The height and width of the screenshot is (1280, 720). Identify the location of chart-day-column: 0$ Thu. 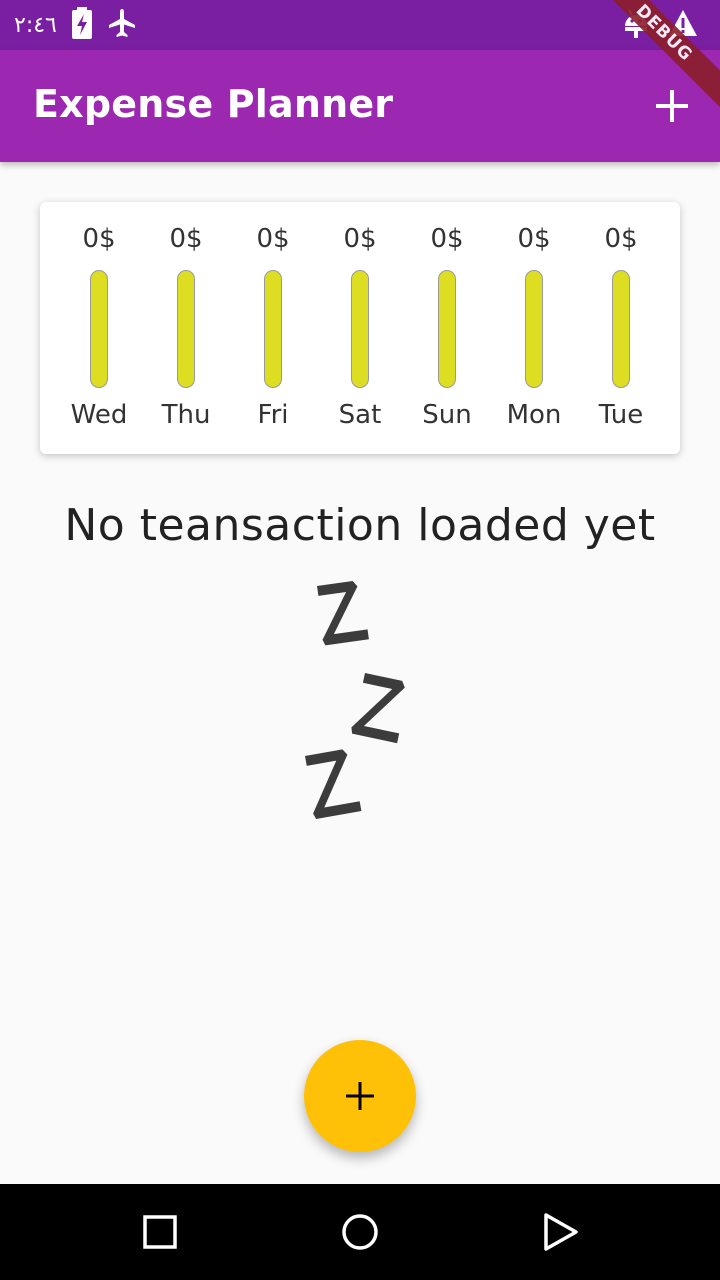
(186, 332).